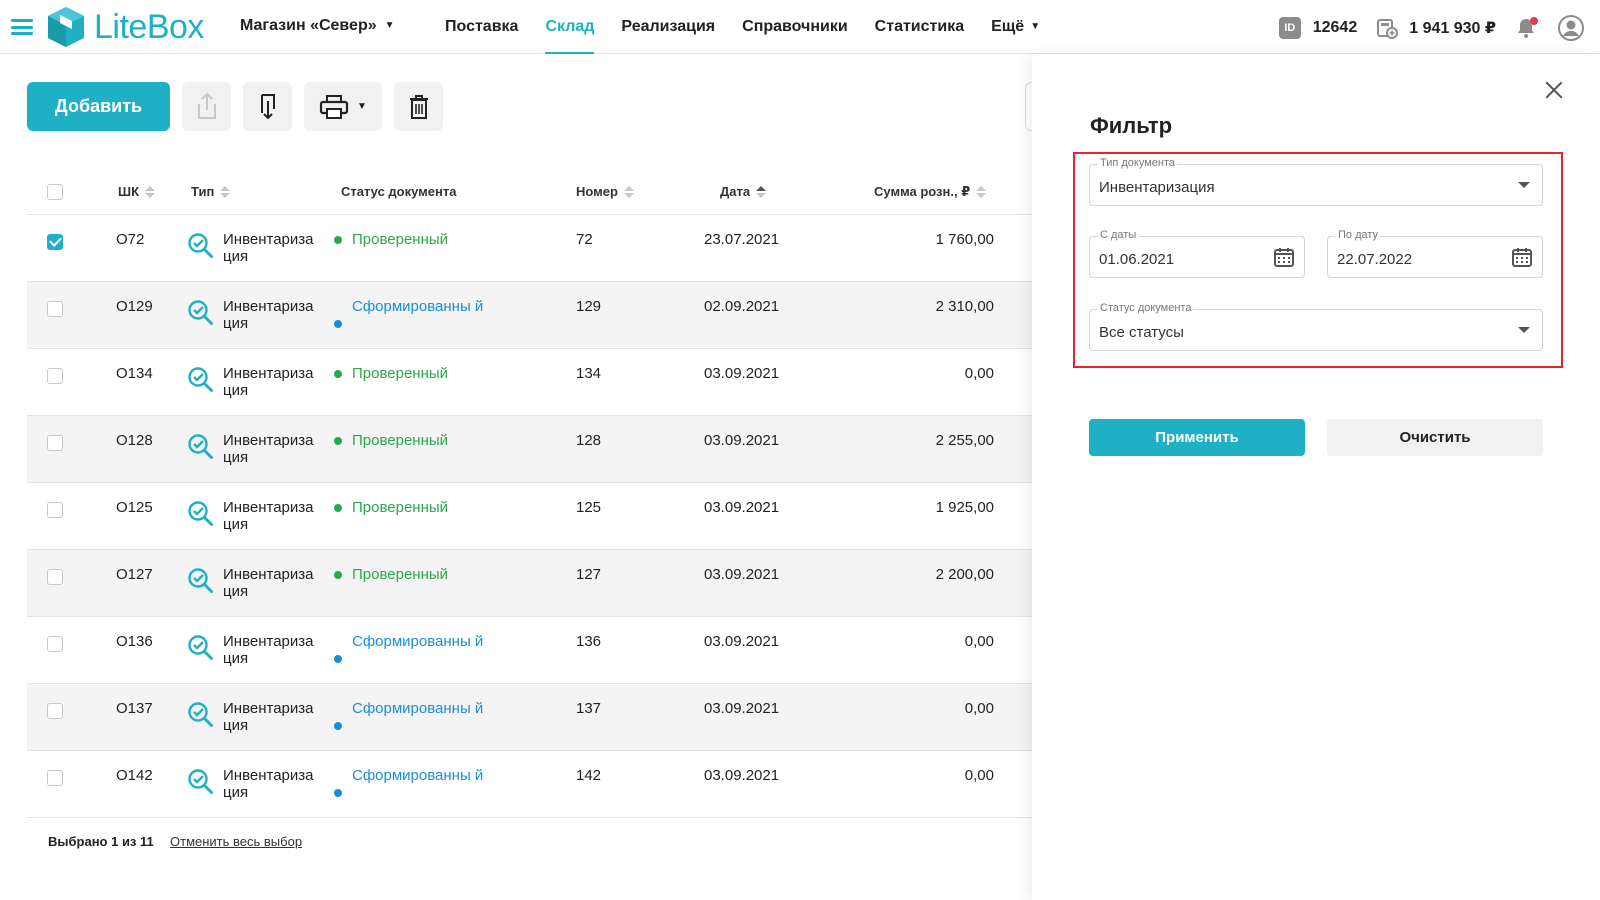 The image size is (1600, 900). What do you see at coordinates (735, 191) in the screenshot?
I see `column-date-label: Дата` at bounding box center [735, 191].